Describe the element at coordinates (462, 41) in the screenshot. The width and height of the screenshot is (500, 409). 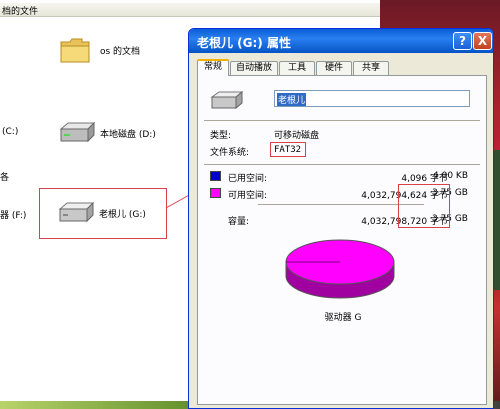
I see `help-button: ?` at that location.